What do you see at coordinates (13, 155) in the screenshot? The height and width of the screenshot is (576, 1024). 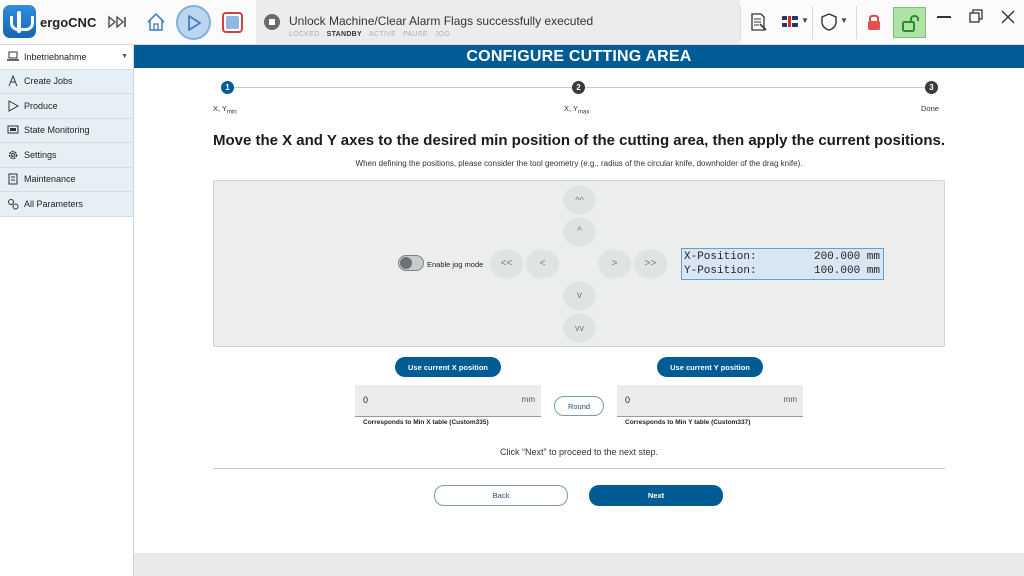 I see `gear-icon` at bounding box center [13, 155].